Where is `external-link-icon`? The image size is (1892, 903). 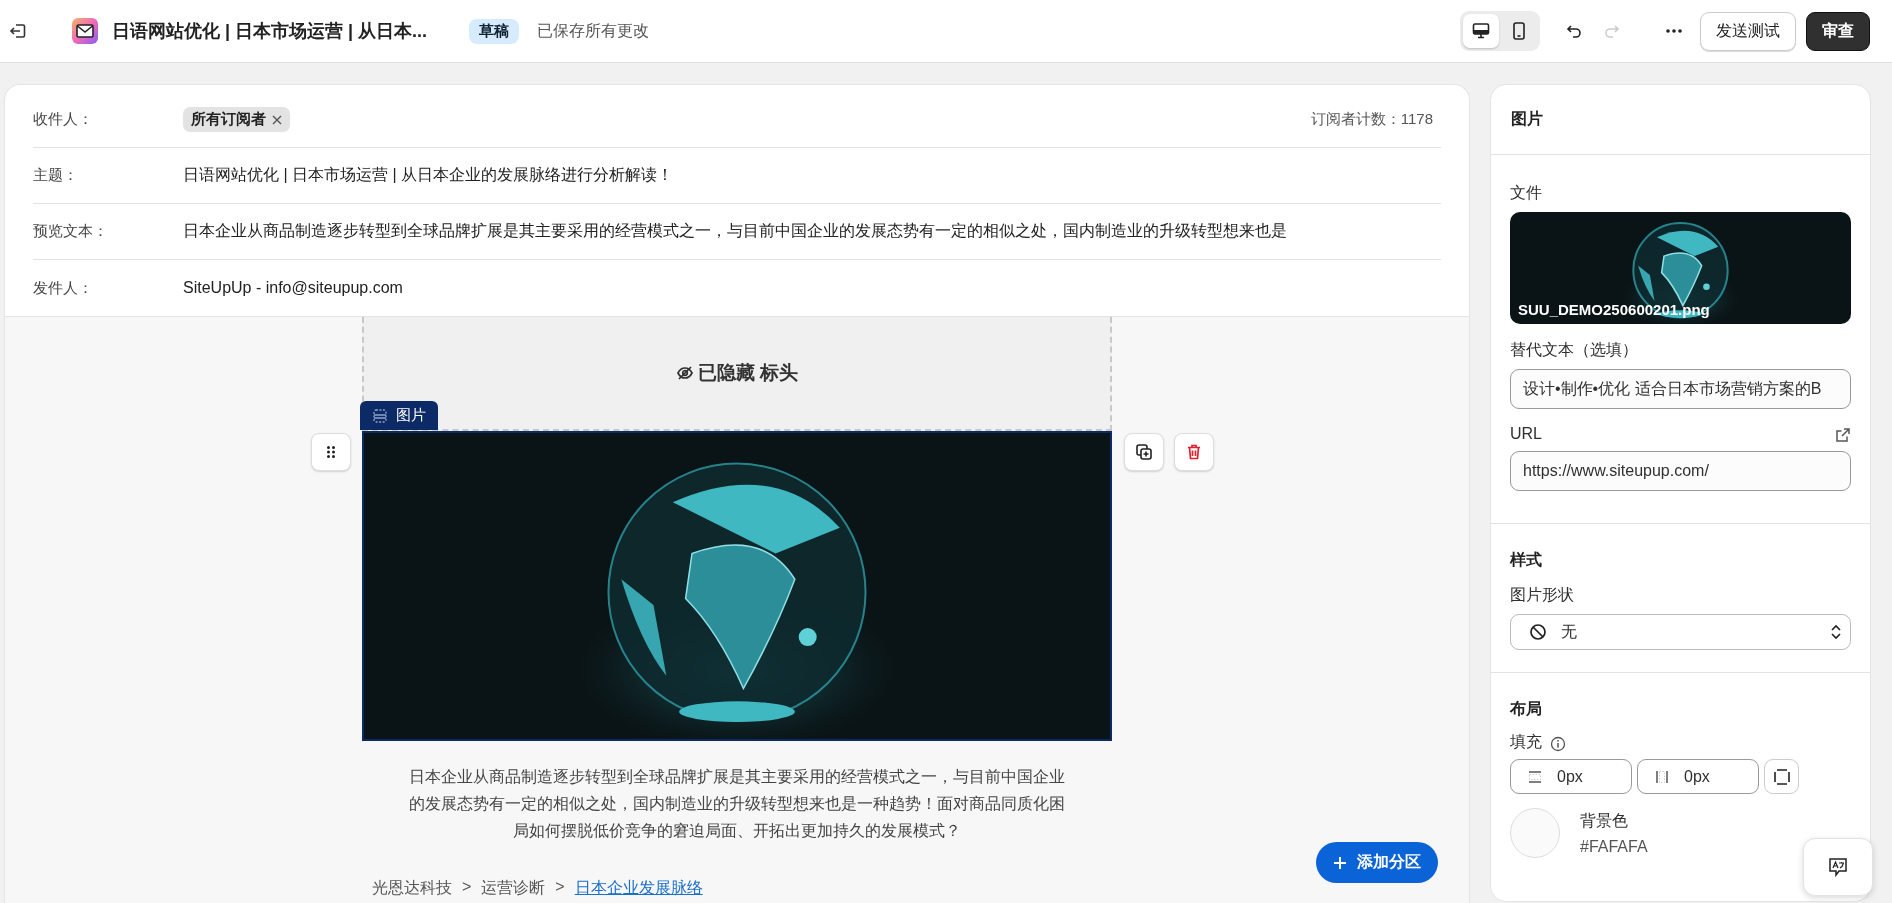 external-link-icon is located at coordinates (1843, 435).